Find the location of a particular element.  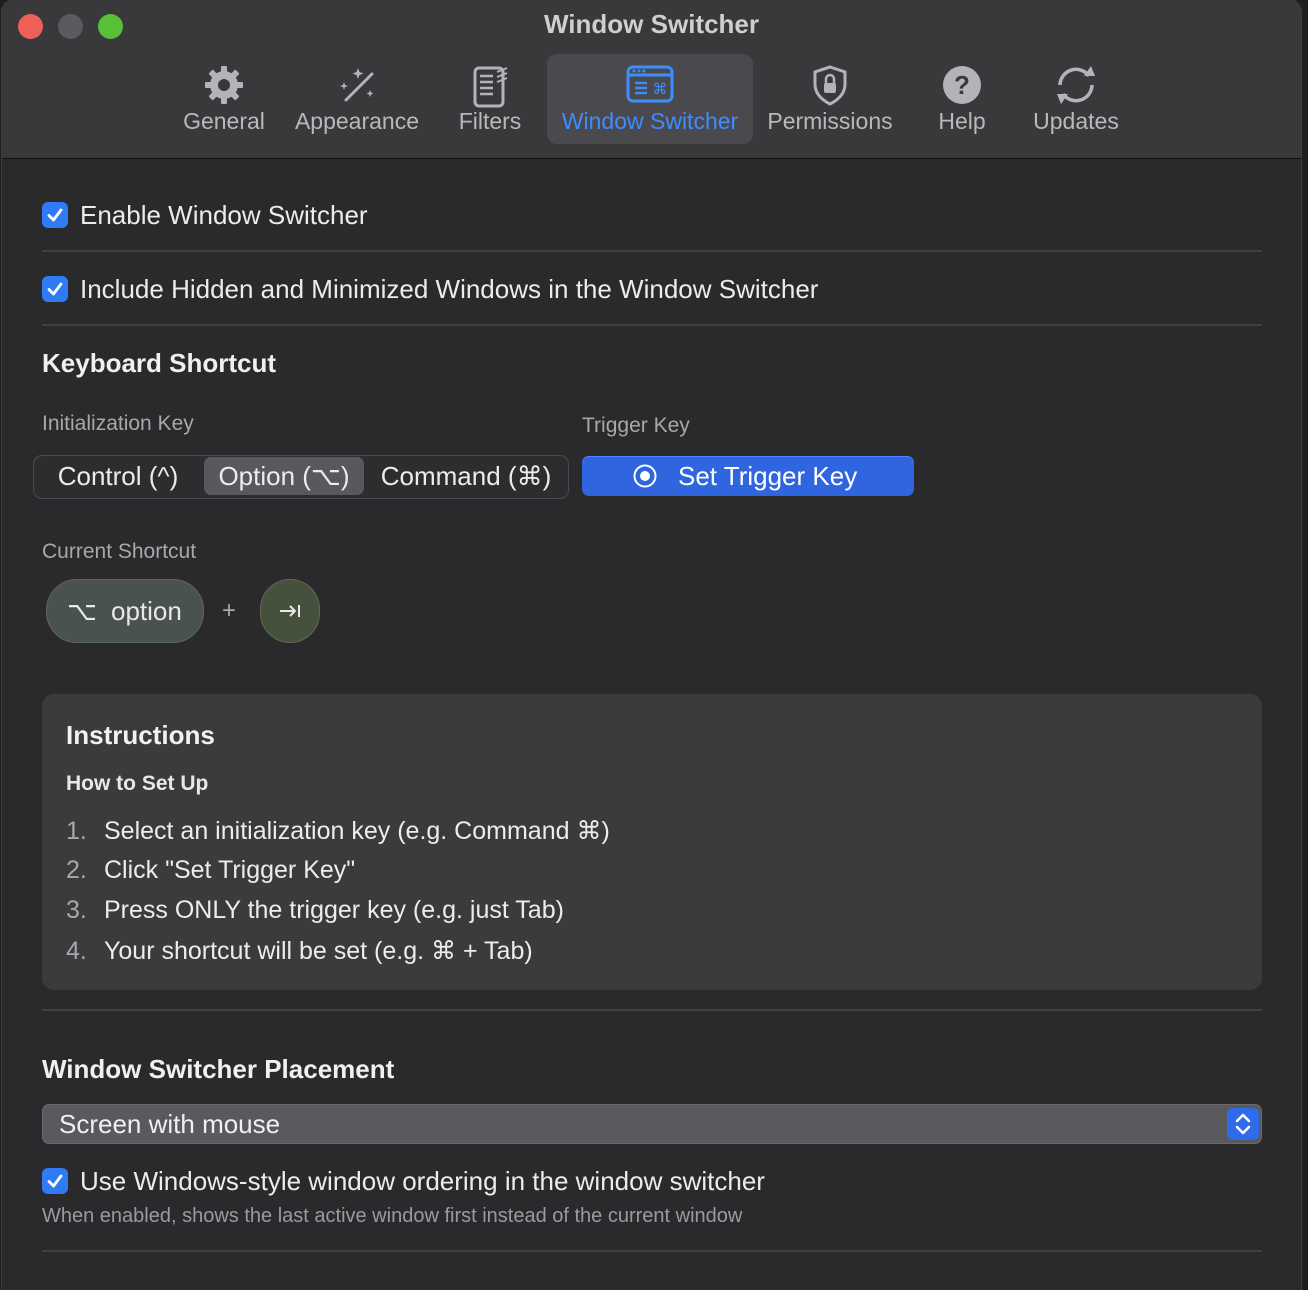

include-hidden-checkbox is located at coordinates (55, 289).